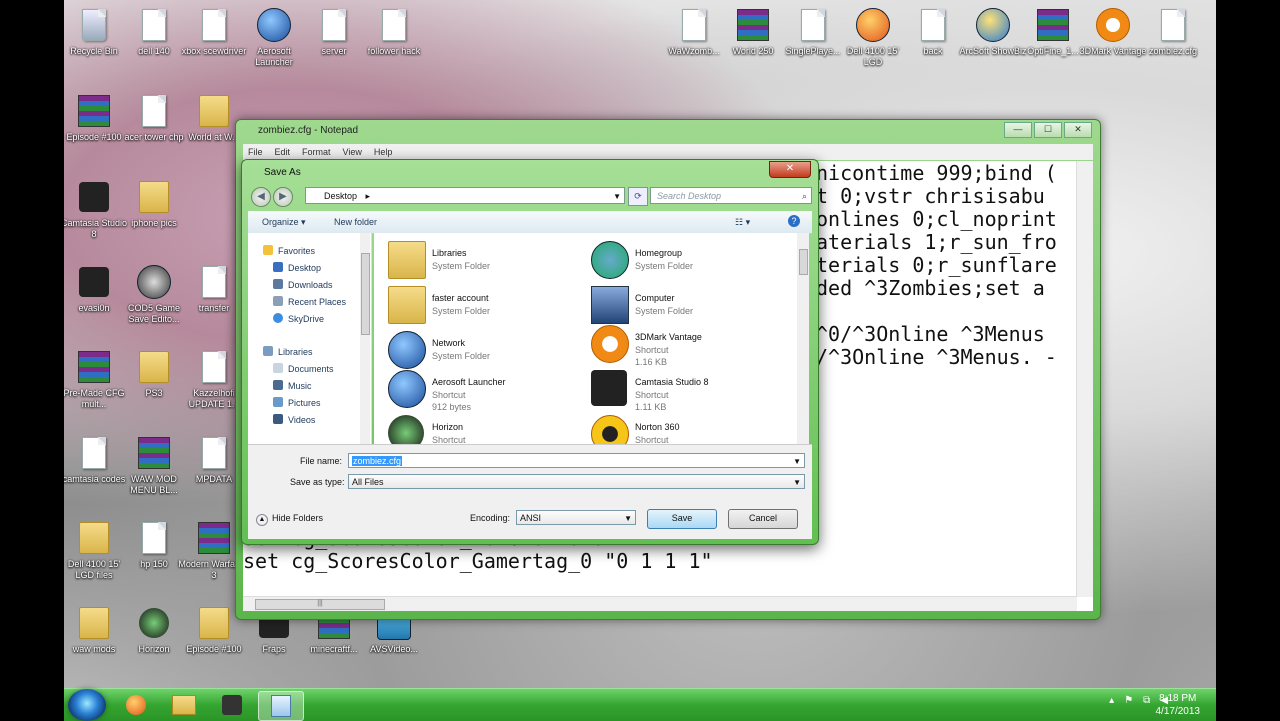  I want to click on new-folder-button: New folder, so click(355, 222).